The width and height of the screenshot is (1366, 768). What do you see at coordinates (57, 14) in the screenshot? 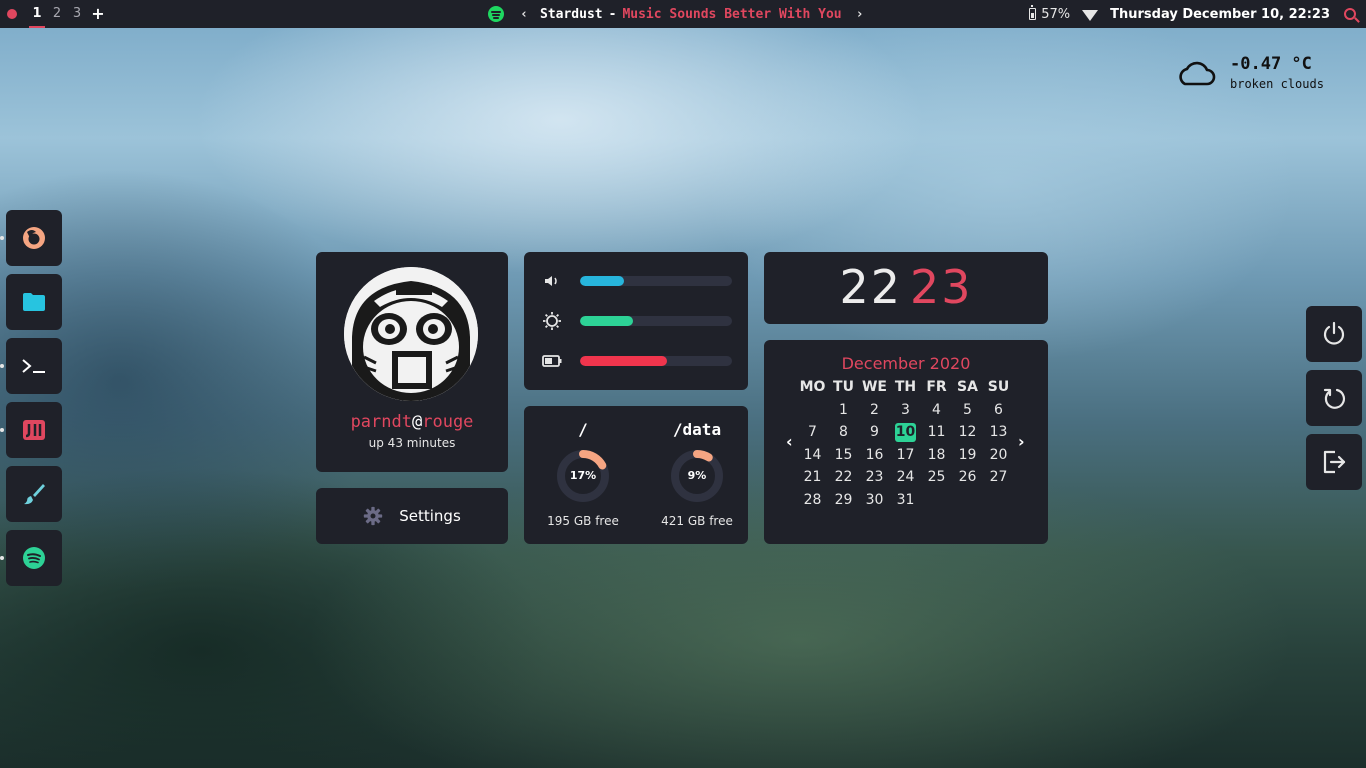
I see `workspace-2: 2` at bounding box center [57, 14].